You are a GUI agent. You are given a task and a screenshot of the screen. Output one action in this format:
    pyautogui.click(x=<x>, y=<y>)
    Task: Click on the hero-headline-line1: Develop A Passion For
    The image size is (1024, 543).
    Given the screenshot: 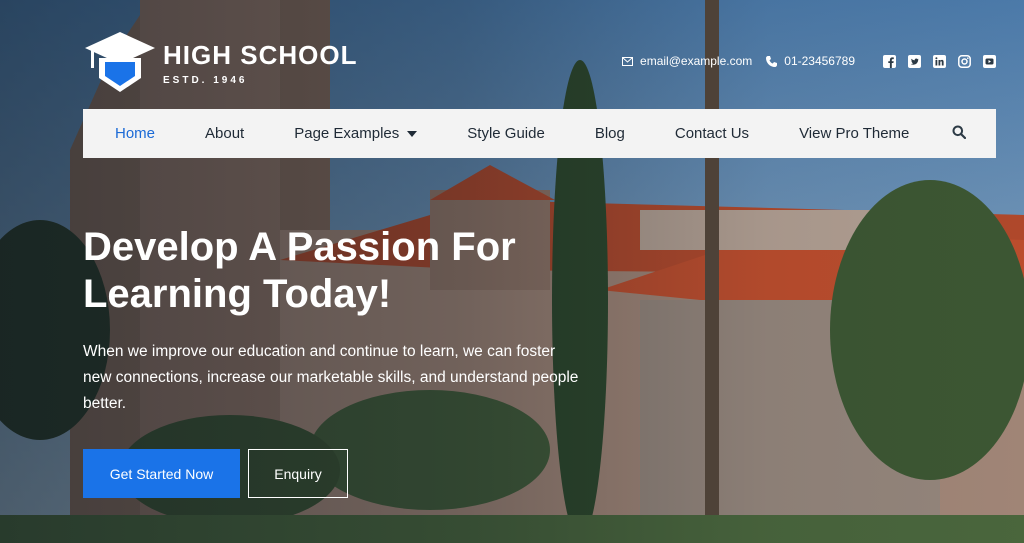 What is the action you would take?
    pyautogui.click(x=299, y=247)
    